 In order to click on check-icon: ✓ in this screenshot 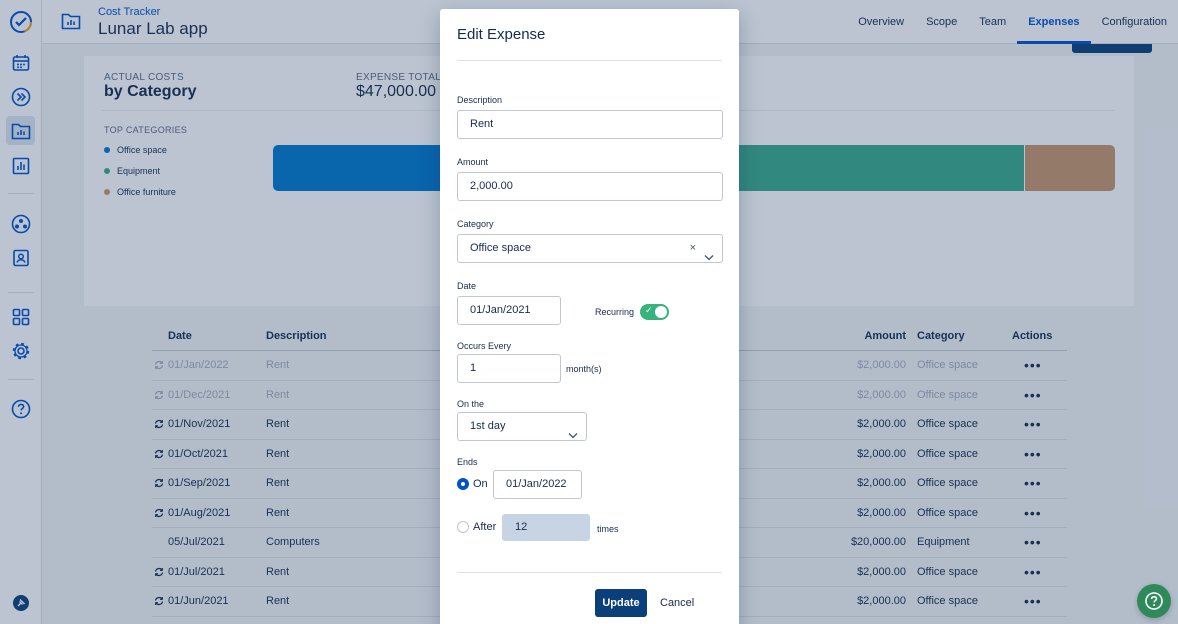, I will do `click(649, 310)`.